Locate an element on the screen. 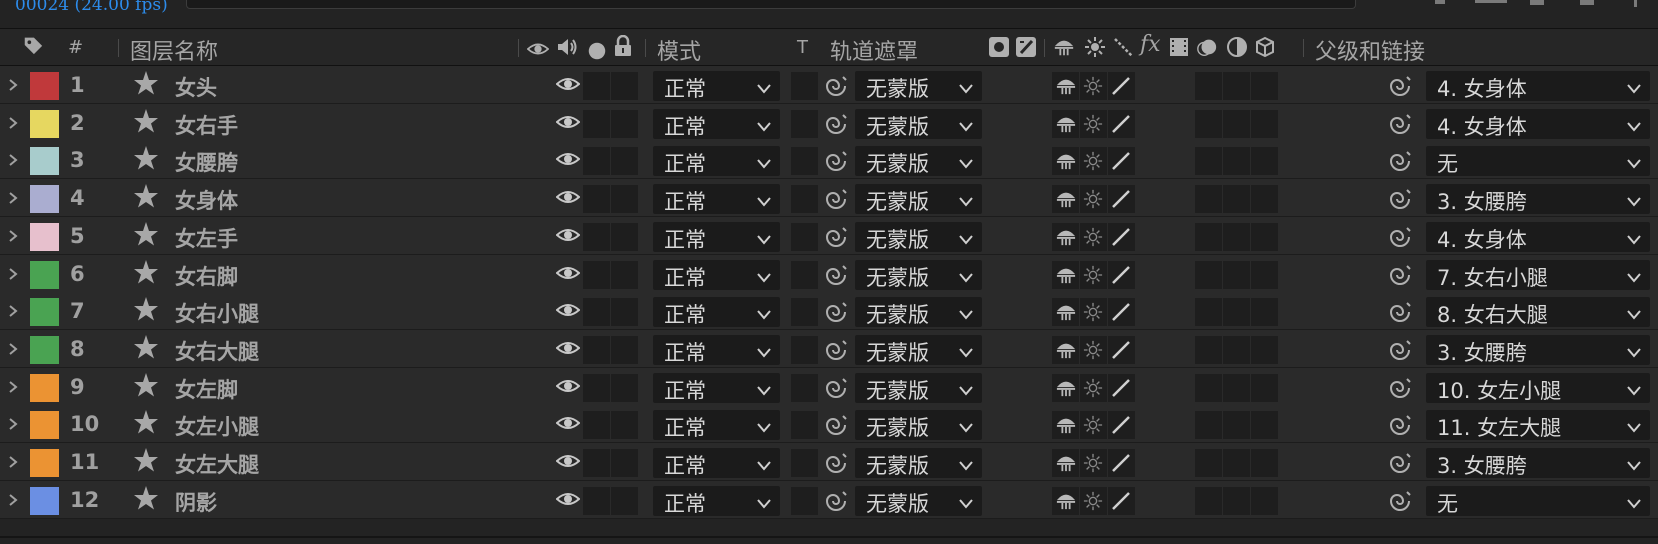 The width and height of the screenshot is (1658, 544). parent-dropdown: 7. 女右小腿 is located at coordinates (1538, 274).